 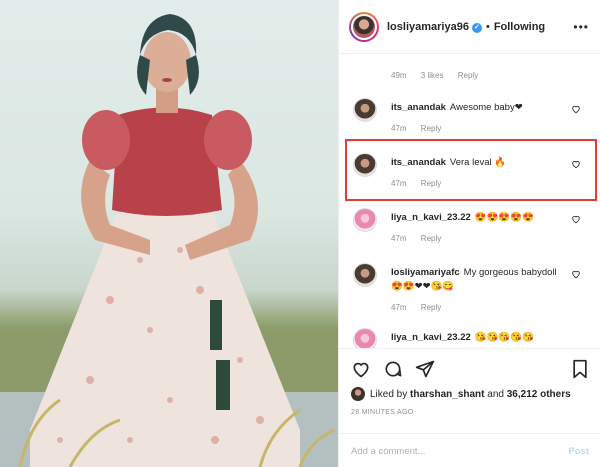 I want to click on commenter-username: losliyamariyafc, so click(x=425, y=272).